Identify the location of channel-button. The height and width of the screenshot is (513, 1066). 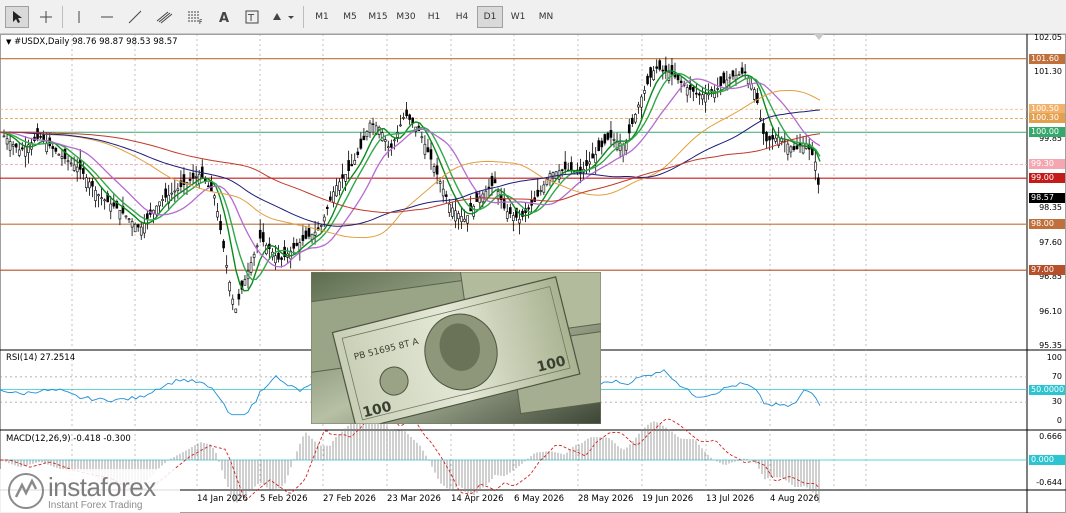
(165, 17).